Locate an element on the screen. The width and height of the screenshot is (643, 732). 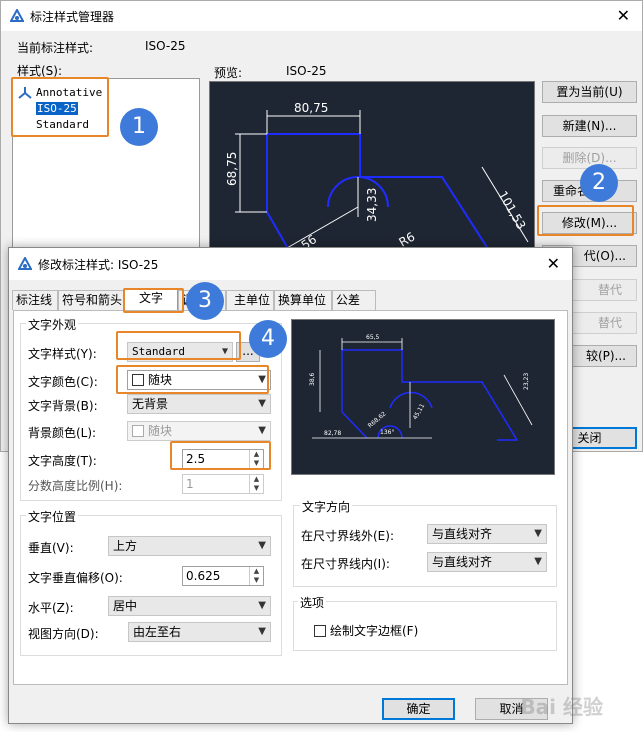
inside-label: 在尺寸界线内(I): is located at coordinates (345, 564).